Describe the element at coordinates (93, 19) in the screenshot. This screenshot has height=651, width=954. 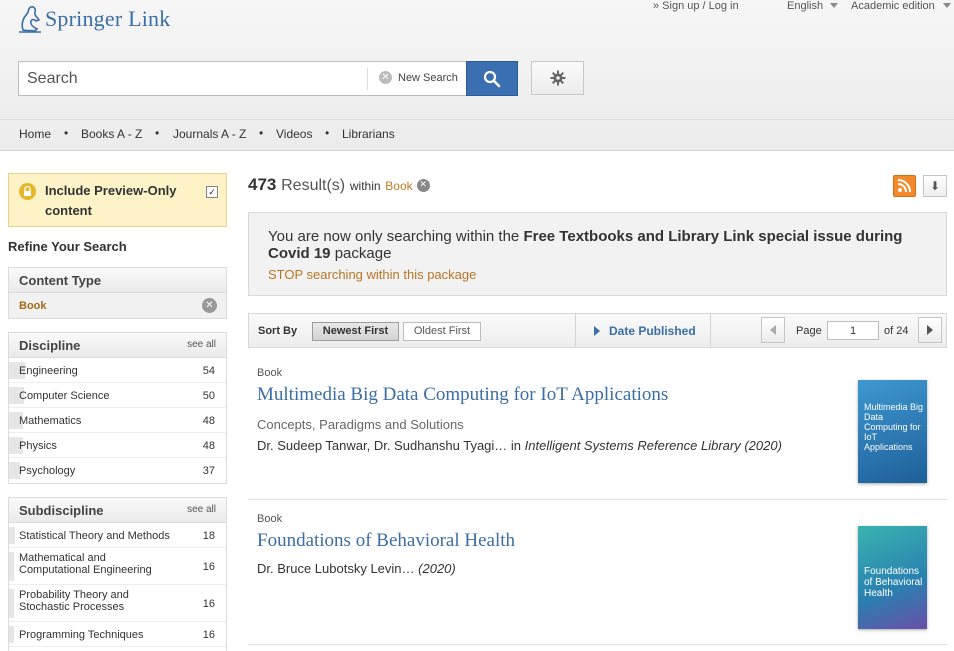
I see `springer-link-logo: Springer Link` at that location.